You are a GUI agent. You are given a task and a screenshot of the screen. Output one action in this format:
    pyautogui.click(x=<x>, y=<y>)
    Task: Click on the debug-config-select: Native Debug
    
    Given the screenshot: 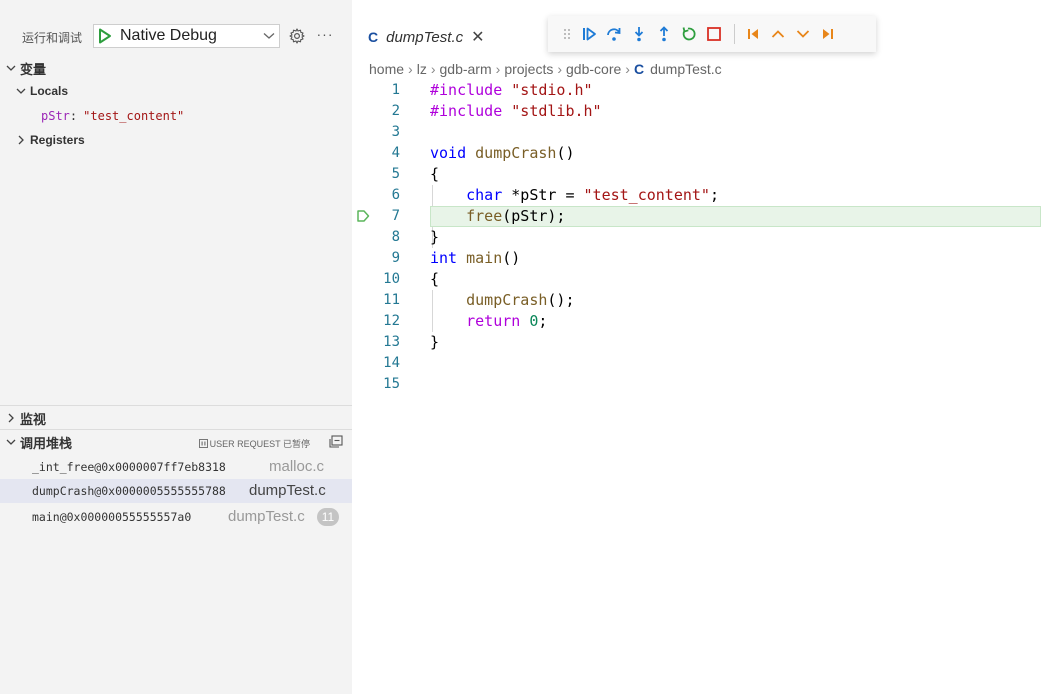 What is the action you would take?
    pyautogui.click(x=186, y=36)
    